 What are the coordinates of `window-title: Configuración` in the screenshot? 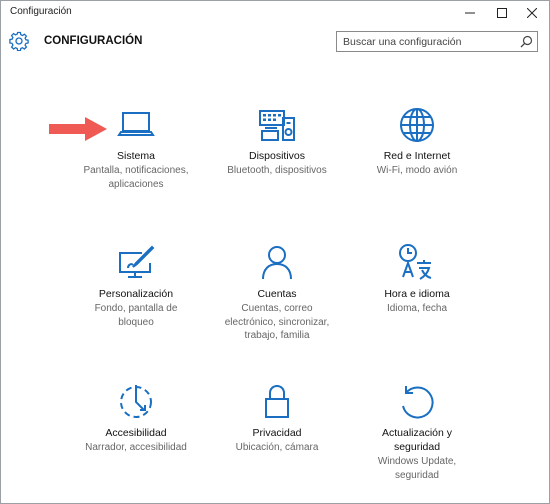 It's located at (41, 11).